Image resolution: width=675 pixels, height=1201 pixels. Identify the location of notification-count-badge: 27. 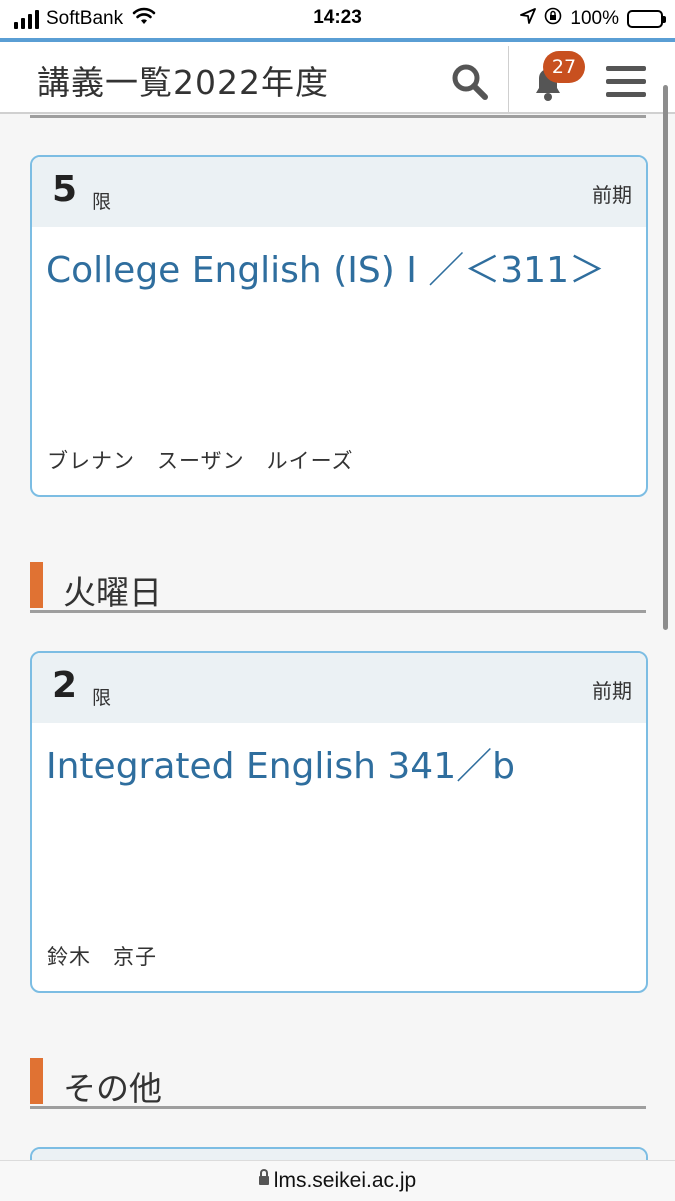
(564, 67).